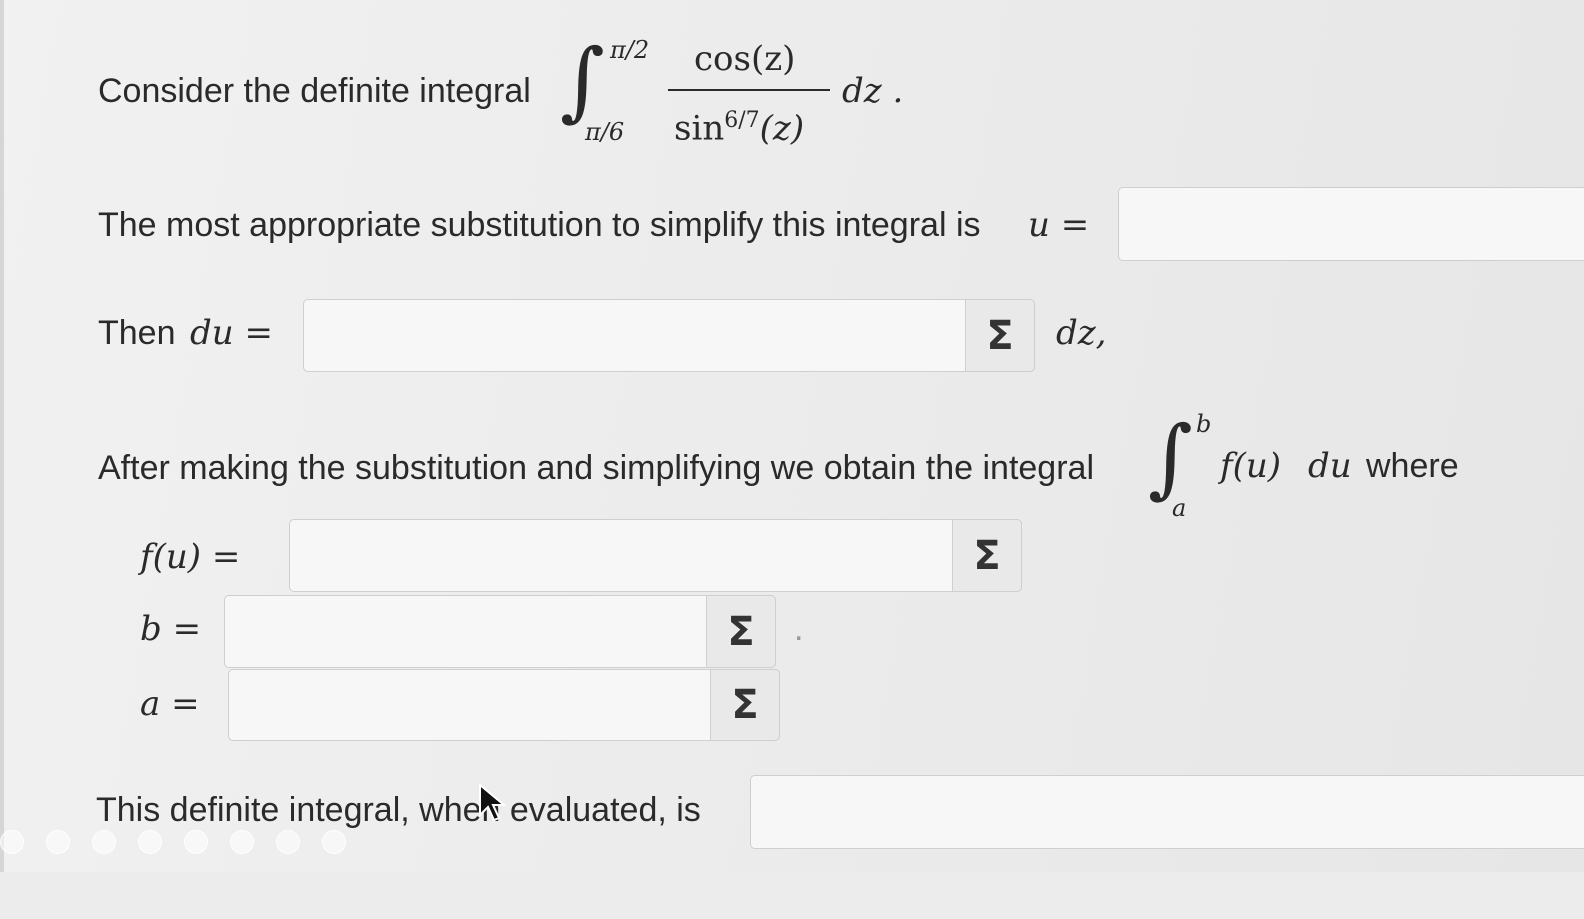 This screenshot has height=919, width=1584. Describe the element at coordinates (873, 91) in the screenshot. I see `q1-dz: dz .` at that location.